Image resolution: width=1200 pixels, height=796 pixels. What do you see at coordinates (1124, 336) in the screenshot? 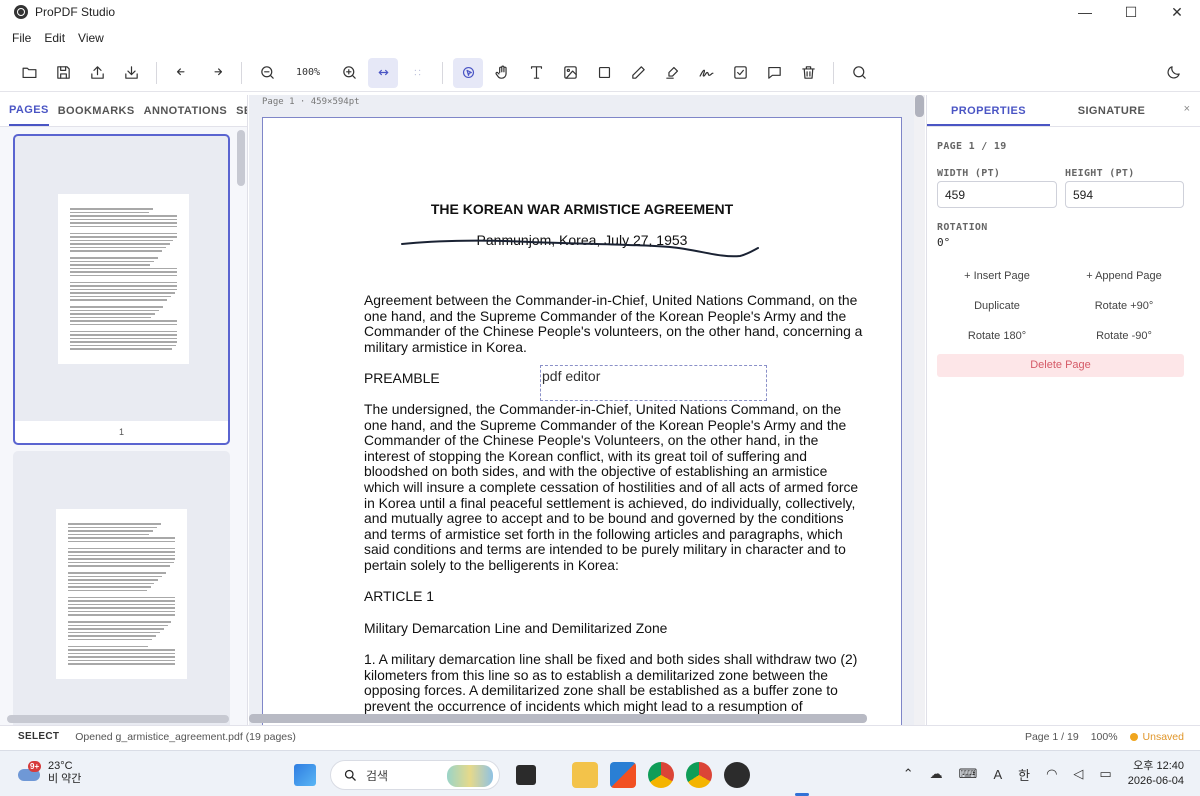
I see `rotate-minus-90-button: Rotate -90°` at bounding box center [1124, 336].